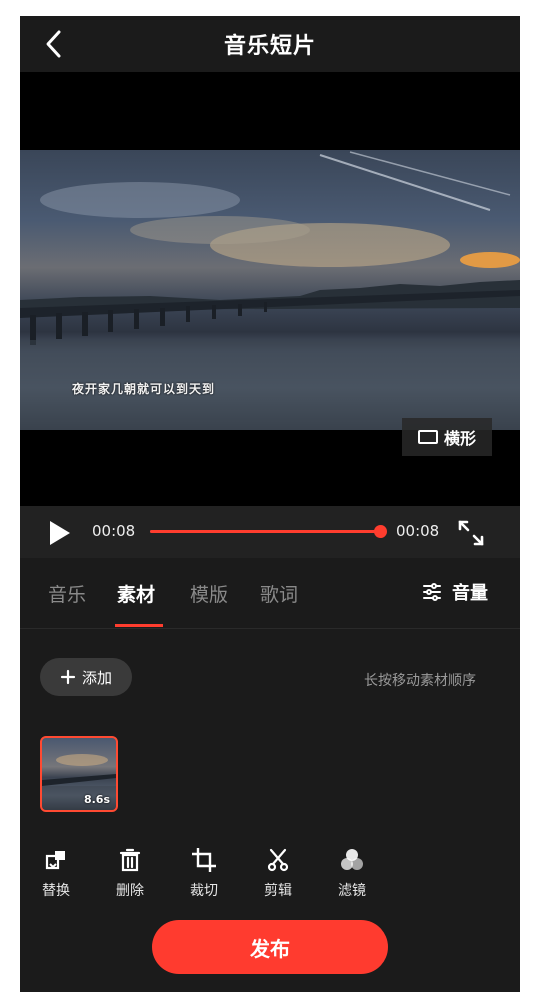  What do you see at coordinates (114, 531) in the screenshot?
I see `current-time: 00:08` at bounding box center [114, 531].